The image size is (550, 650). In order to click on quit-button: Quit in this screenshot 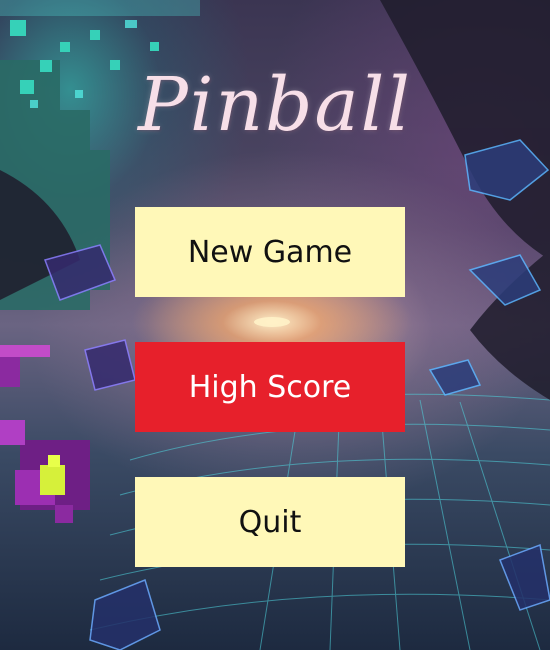, I will do `click(270, 522)`.